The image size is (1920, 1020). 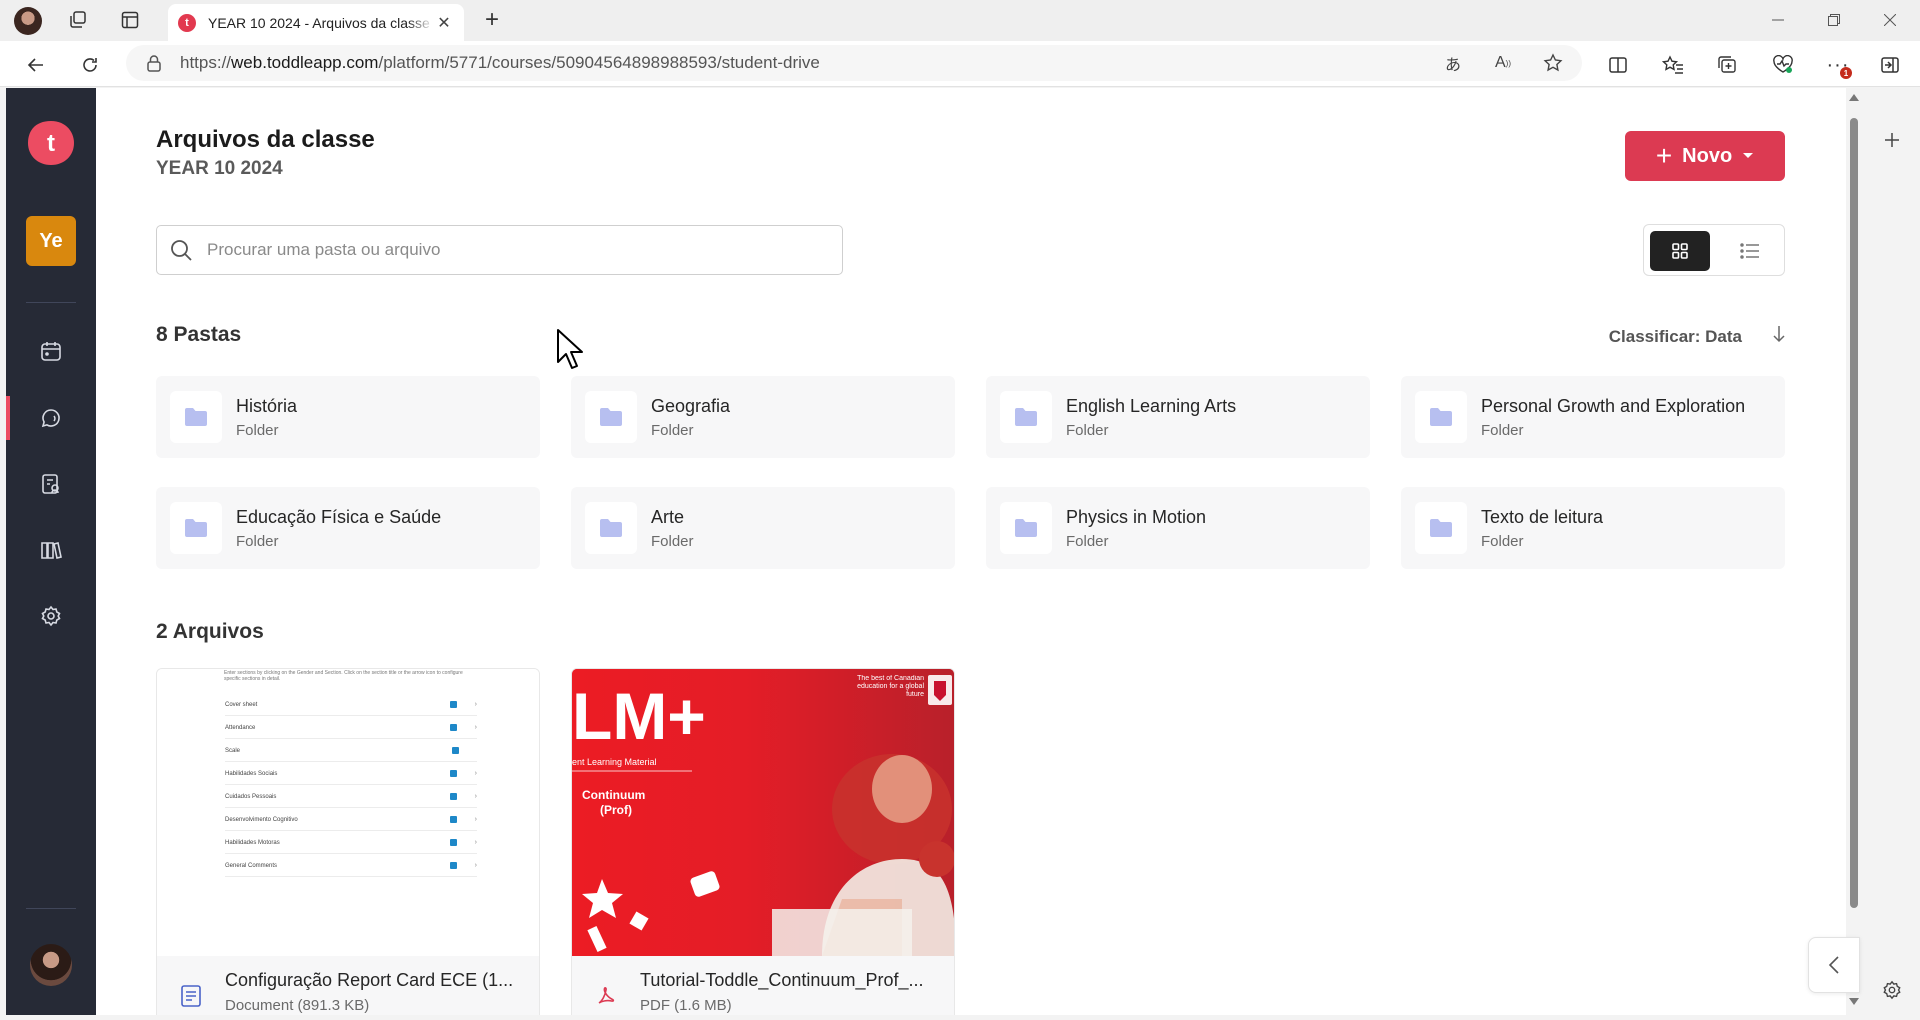 I want to click on class-badge: Ye, so click(x=51, y=241).